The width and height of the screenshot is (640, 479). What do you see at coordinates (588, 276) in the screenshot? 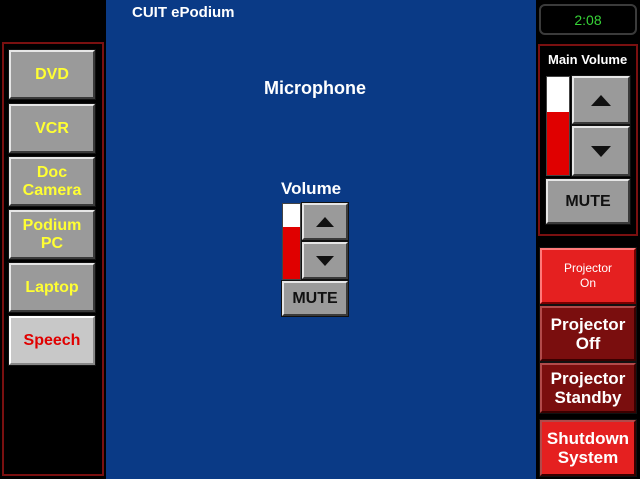
I see `projector-on-button: Projector On` at bounding box center [588, 276].